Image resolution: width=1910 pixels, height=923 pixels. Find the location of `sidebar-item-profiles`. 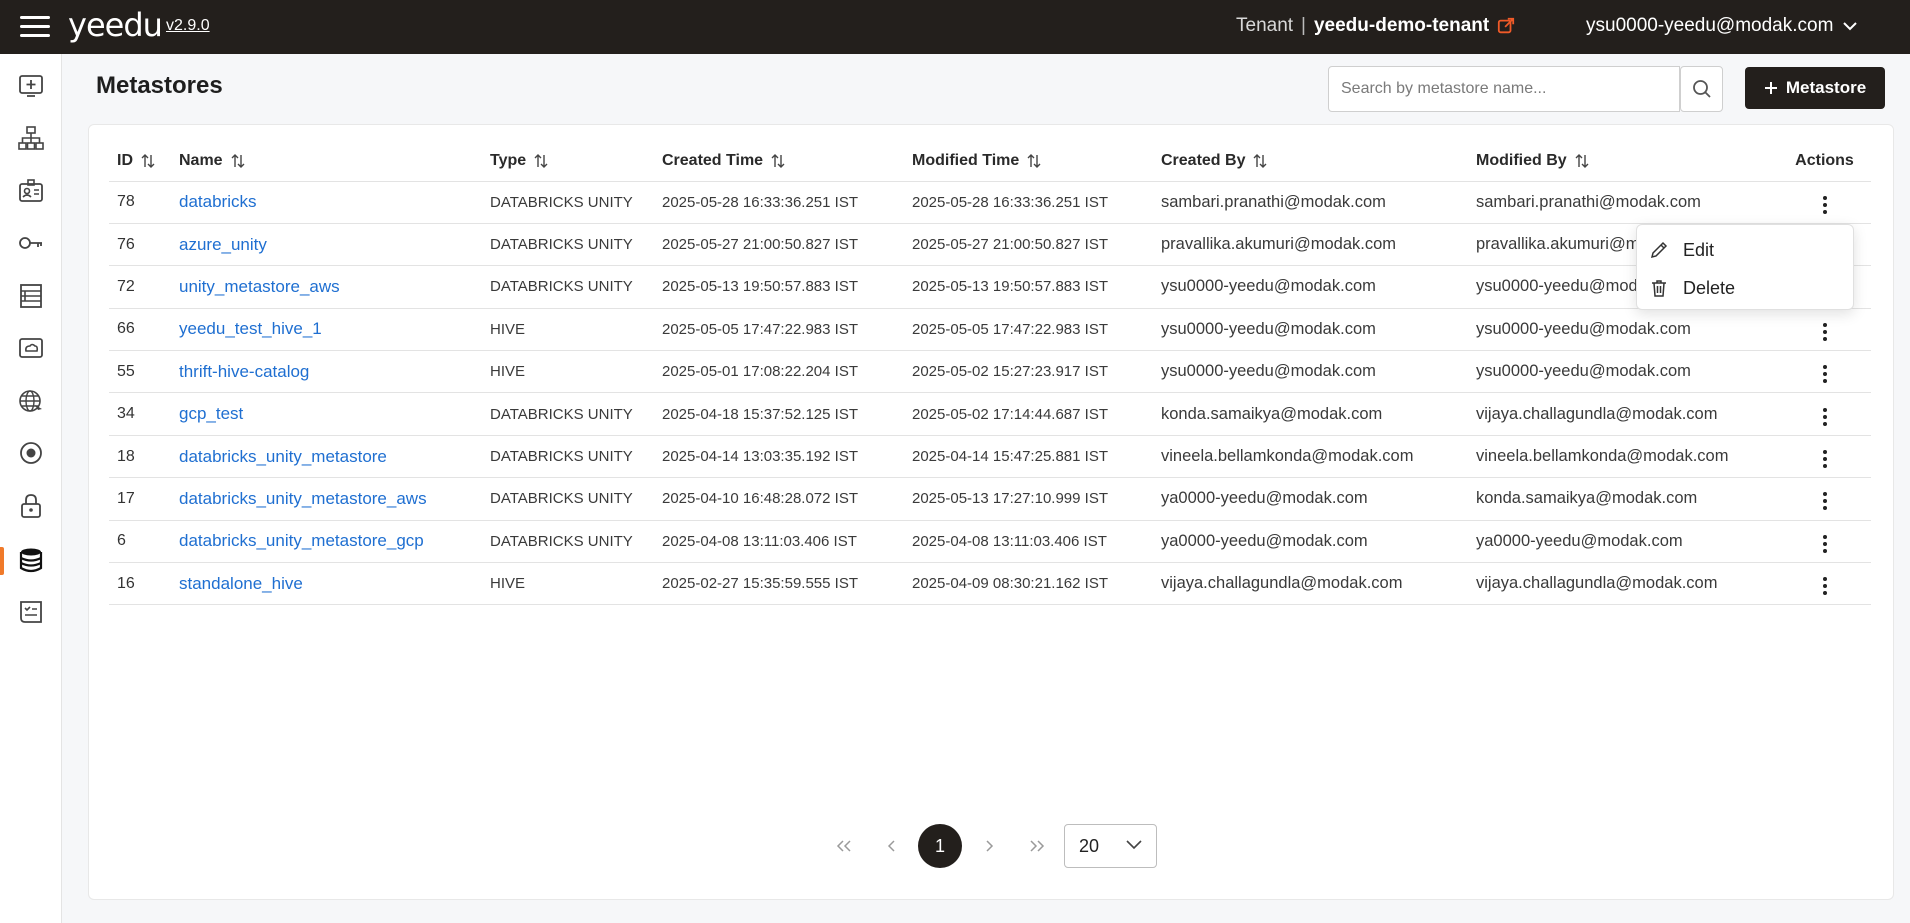

sidebar-item-profiles is located at coordinates (31, 191).